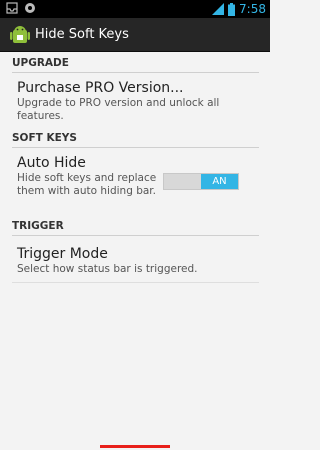  What do you see at coordinates (21, 8) in the screenshot?
I see `notification-icons` at bounding box center [21, 8].